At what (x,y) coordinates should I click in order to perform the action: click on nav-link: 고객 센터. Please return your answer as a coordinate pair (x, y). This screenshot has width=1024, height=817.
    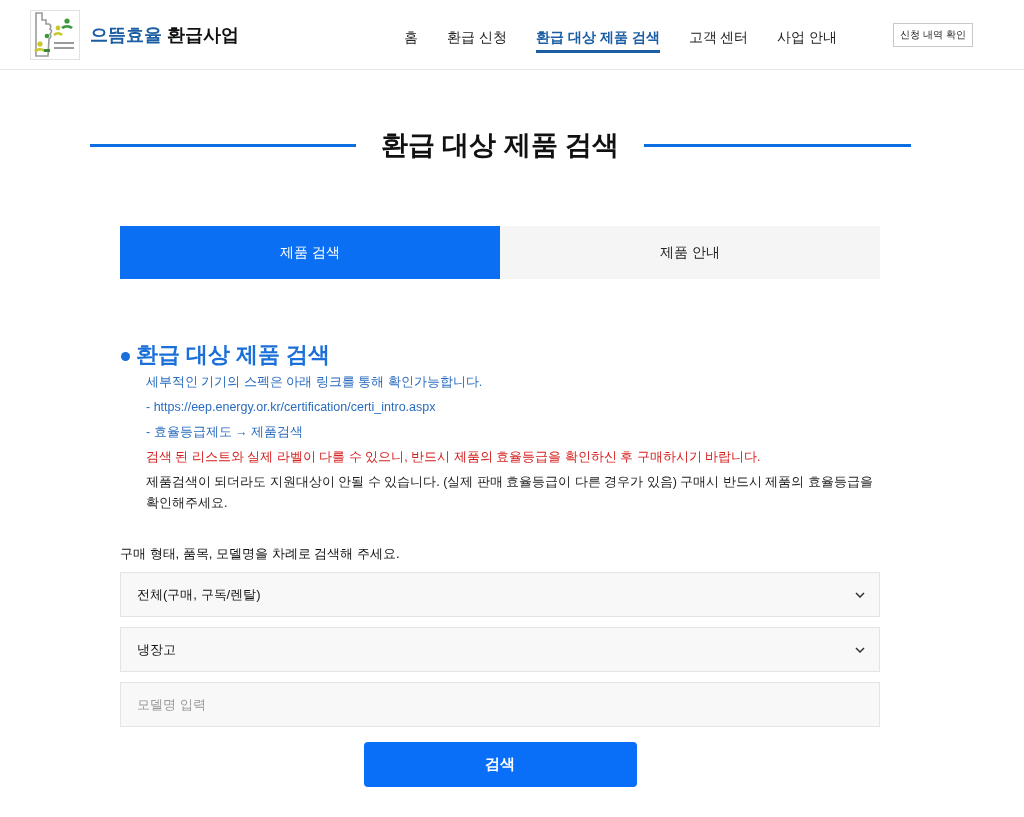
    Looking at the image, I should click on (718, 37).